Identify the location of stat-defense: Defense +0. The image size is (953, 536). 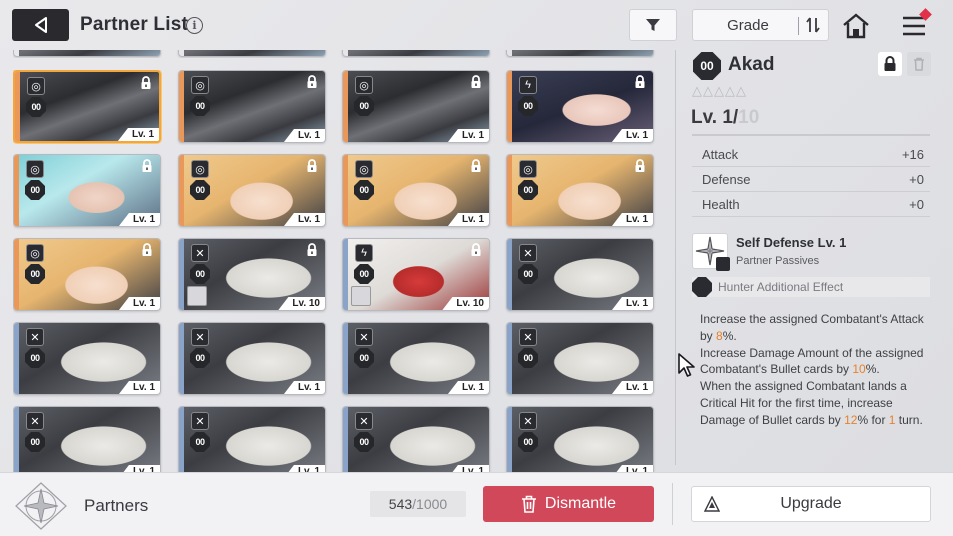
(811, 180).